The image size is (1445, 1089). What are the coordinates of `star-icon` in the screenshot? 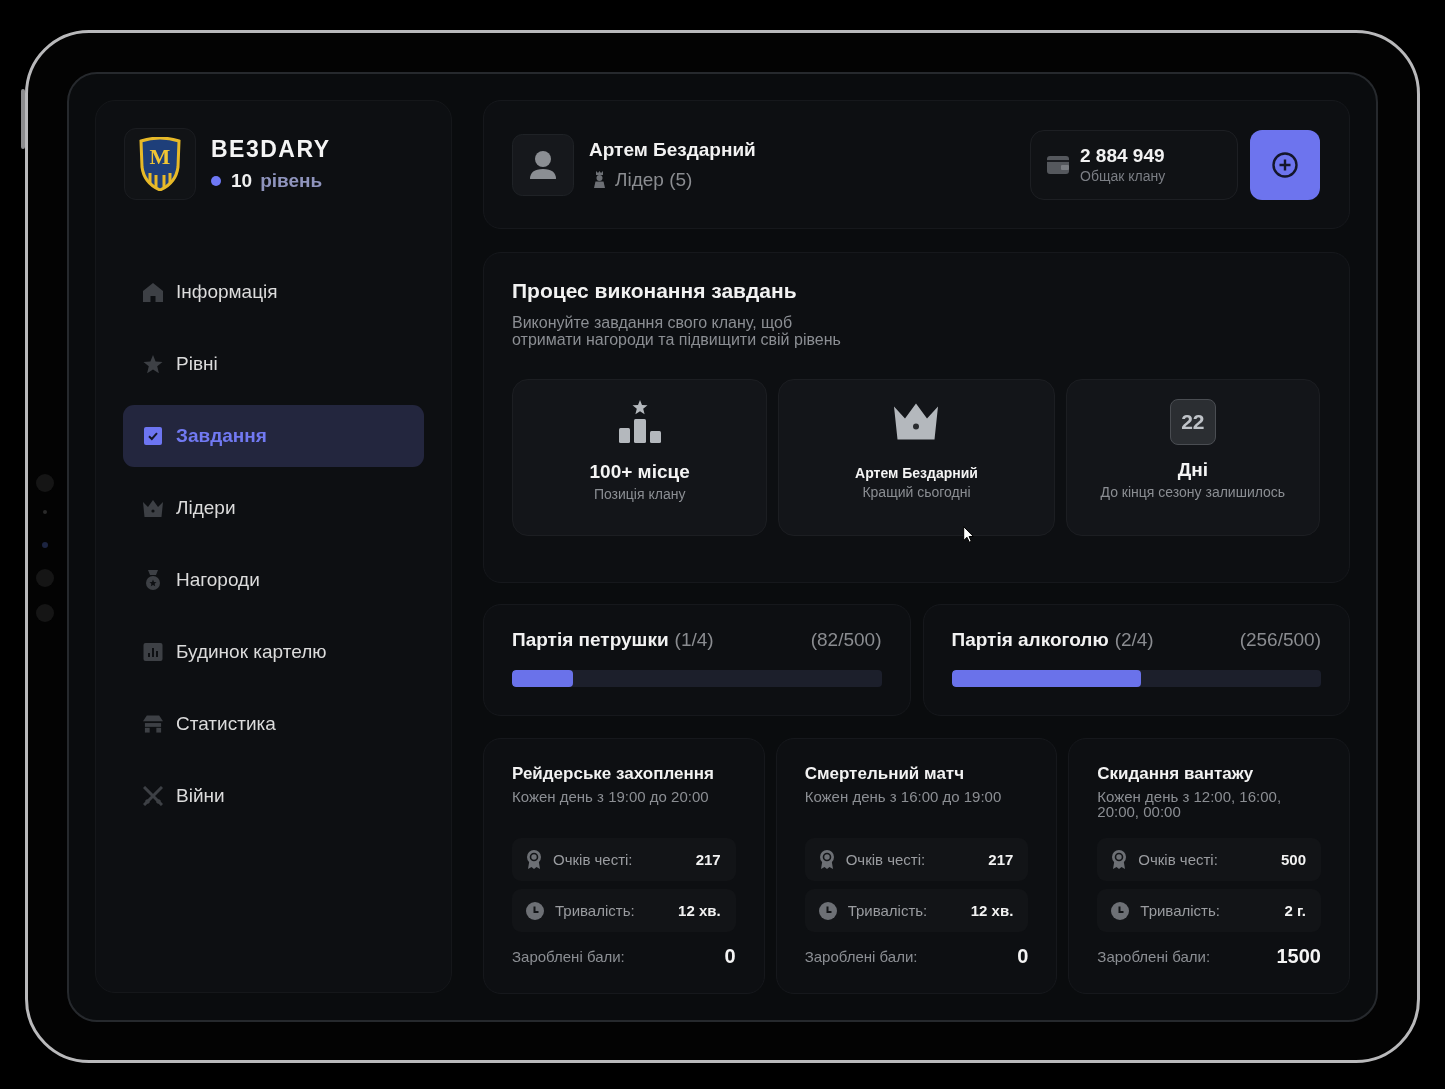 It's located at (153, 364).